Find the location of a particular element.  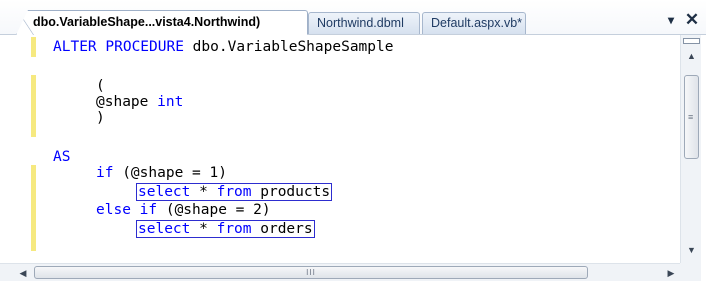

code-text: products is located at coordinates (291, 192).